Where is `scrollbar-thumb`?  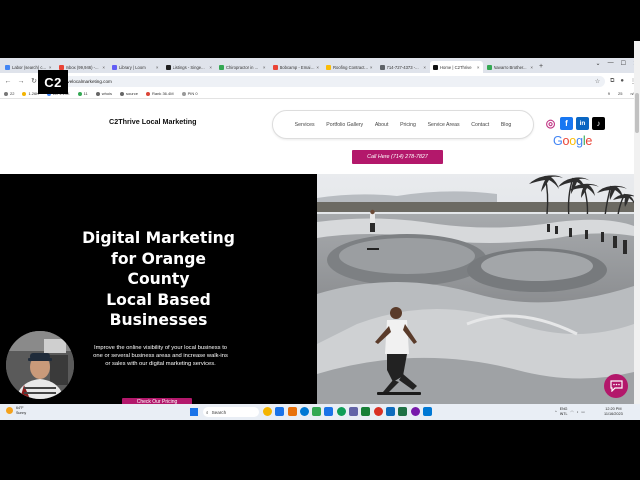 scrollbar-thumb is located at coordinates (637, 113).